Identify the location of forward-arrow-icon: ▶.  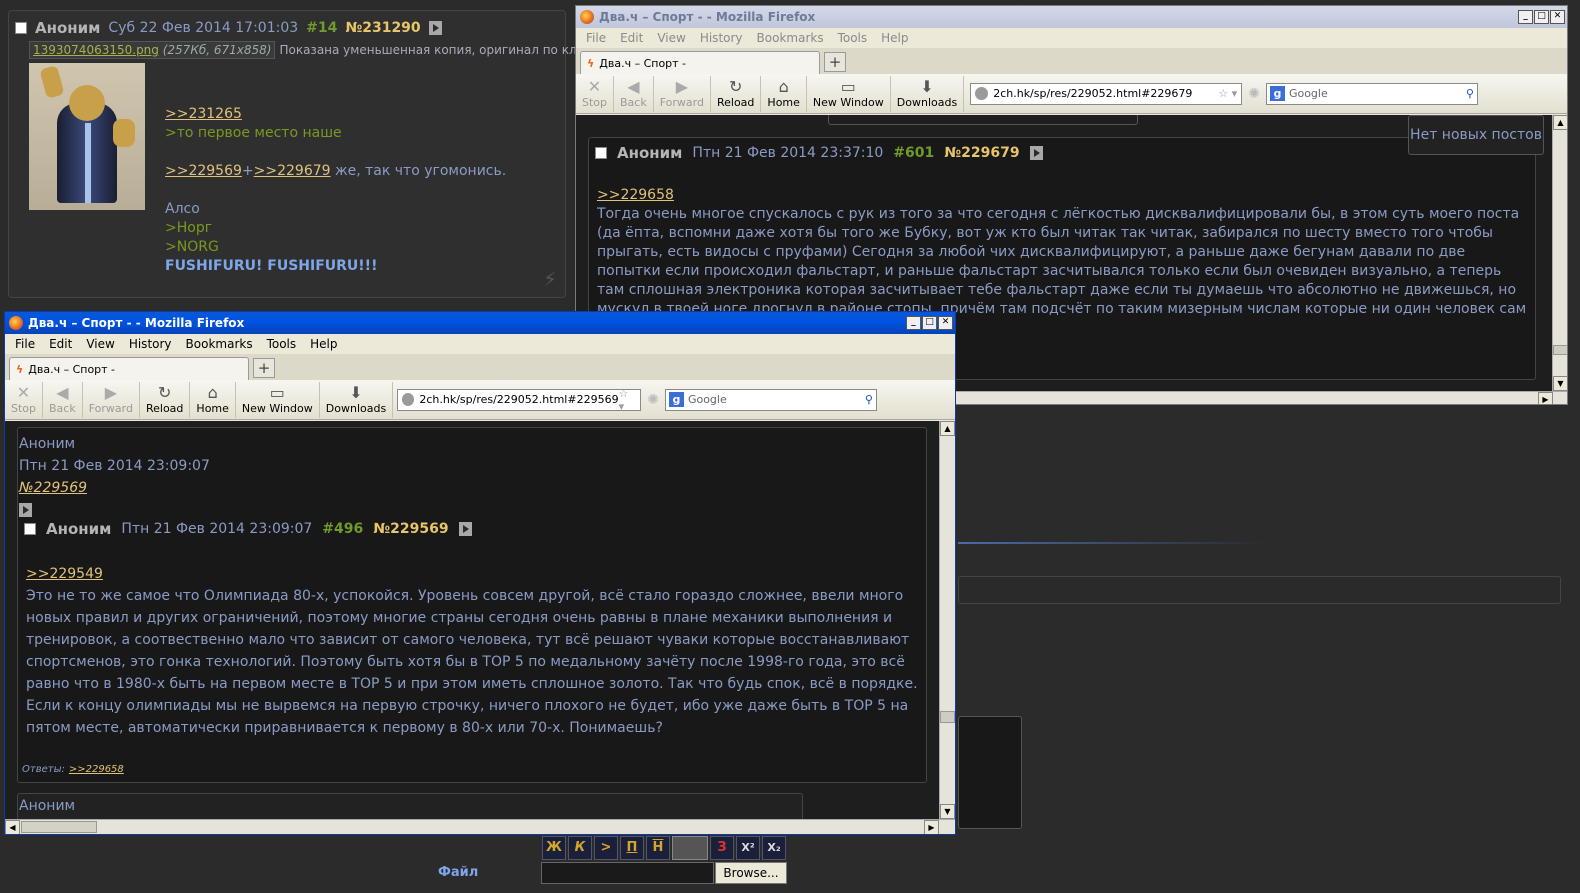
(111, 392).